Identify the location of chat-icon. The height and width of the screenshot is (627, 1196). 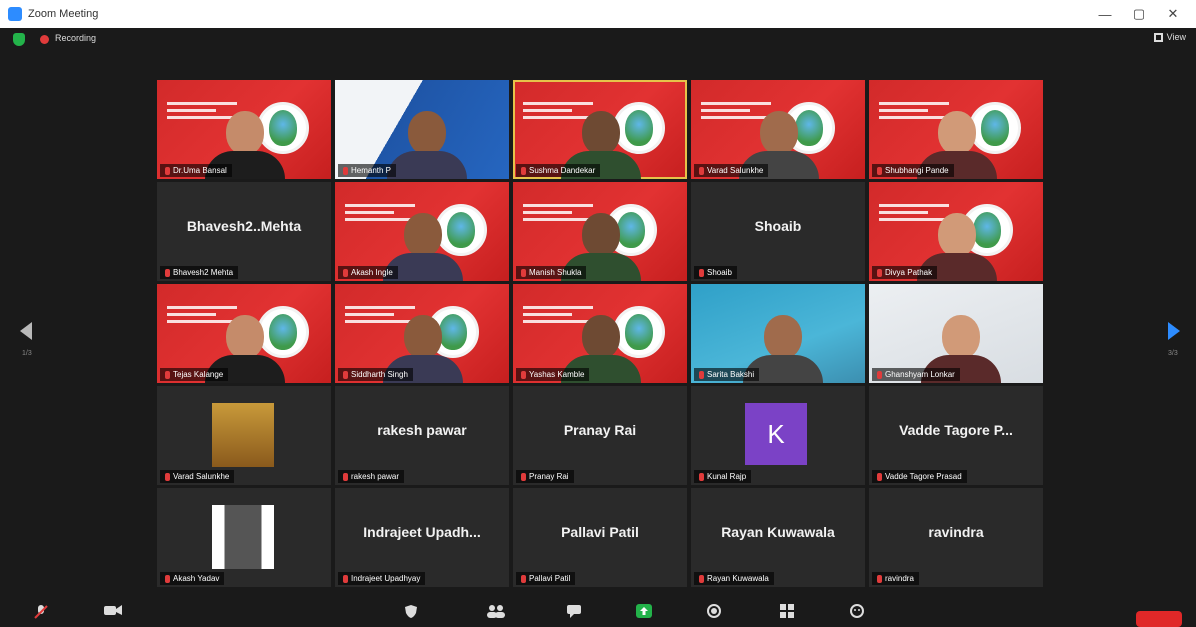
(574, 611).